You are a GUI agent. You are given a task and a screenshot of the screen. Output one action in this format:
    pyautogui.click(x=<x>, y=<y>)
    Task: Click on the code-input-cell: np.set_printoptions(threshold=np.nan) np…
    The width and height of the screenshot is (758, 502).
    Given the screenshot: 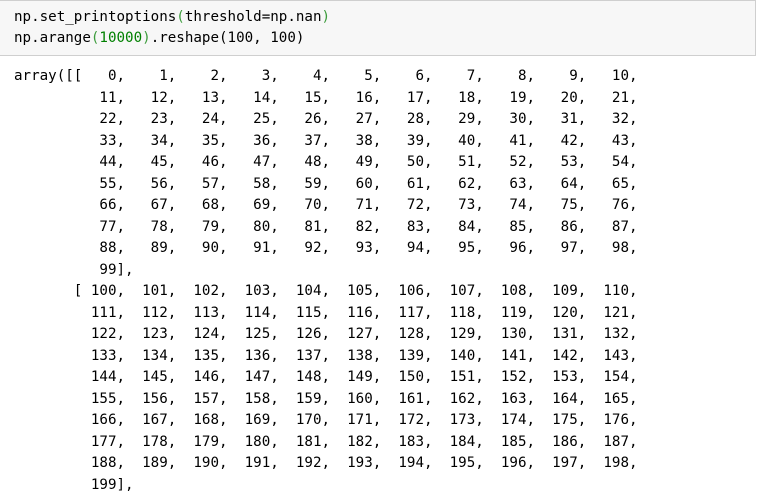 What is the action you would take?
    pyautogui.click(x=378, y=28)
    